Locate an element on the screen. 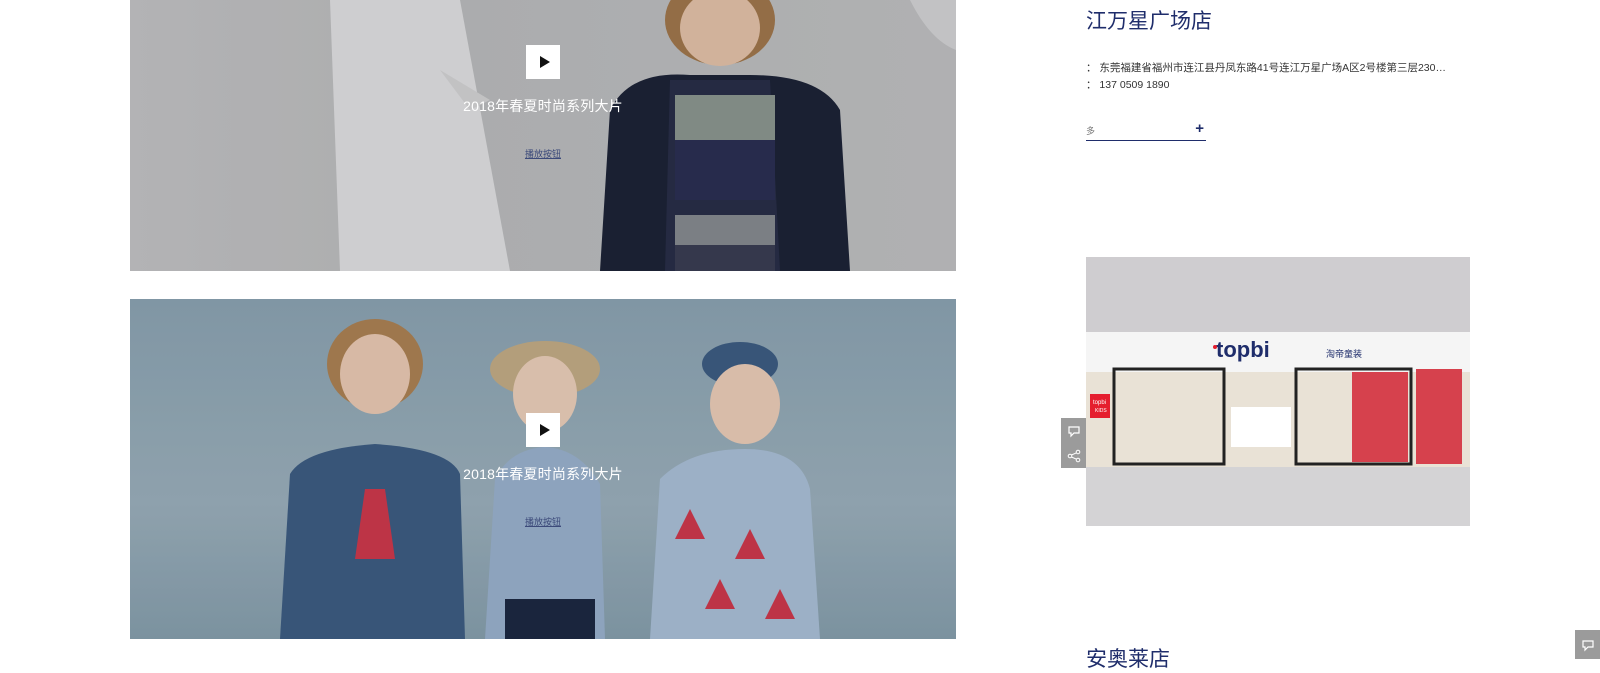  store-photo: topbi 淘帝童装 topbi KIDS is located at coordinates (1278, 391).